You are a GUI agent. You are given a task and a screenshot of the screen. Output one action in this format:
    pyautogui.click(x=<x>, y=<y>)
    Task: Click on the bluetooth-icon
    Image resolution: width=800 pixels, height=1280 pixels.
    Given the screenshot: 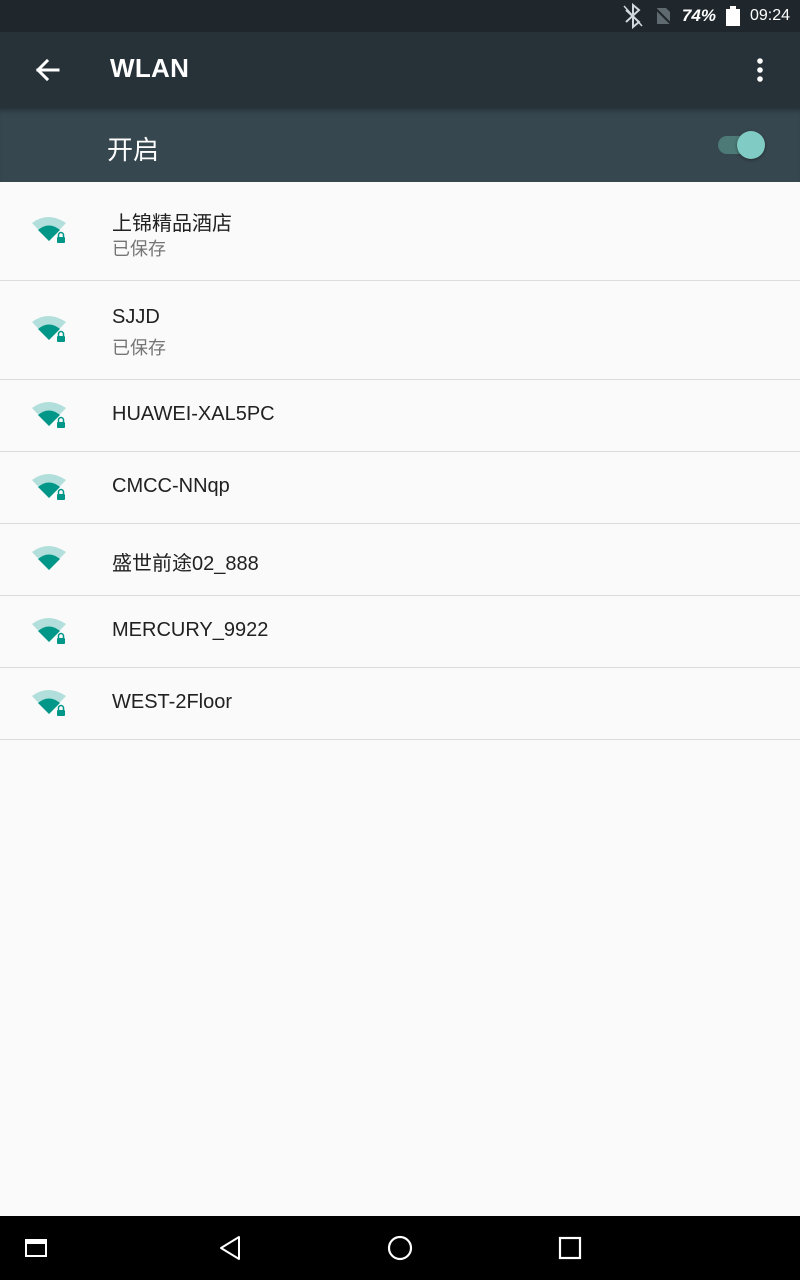 What is the action you would take?
    pyautogui.click(x=633, y=16)
    